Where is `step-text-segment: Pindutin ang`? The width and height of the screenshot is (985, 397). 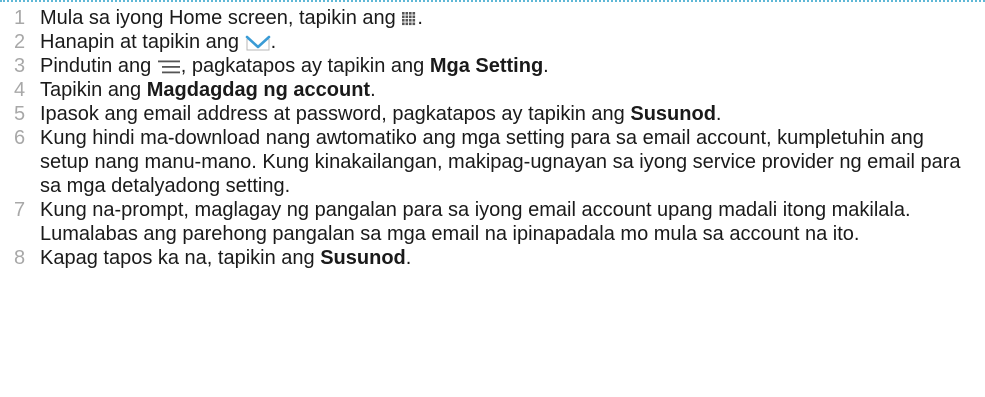 step-text-segment: Pindutin ang is located at coordinates (98, 66).